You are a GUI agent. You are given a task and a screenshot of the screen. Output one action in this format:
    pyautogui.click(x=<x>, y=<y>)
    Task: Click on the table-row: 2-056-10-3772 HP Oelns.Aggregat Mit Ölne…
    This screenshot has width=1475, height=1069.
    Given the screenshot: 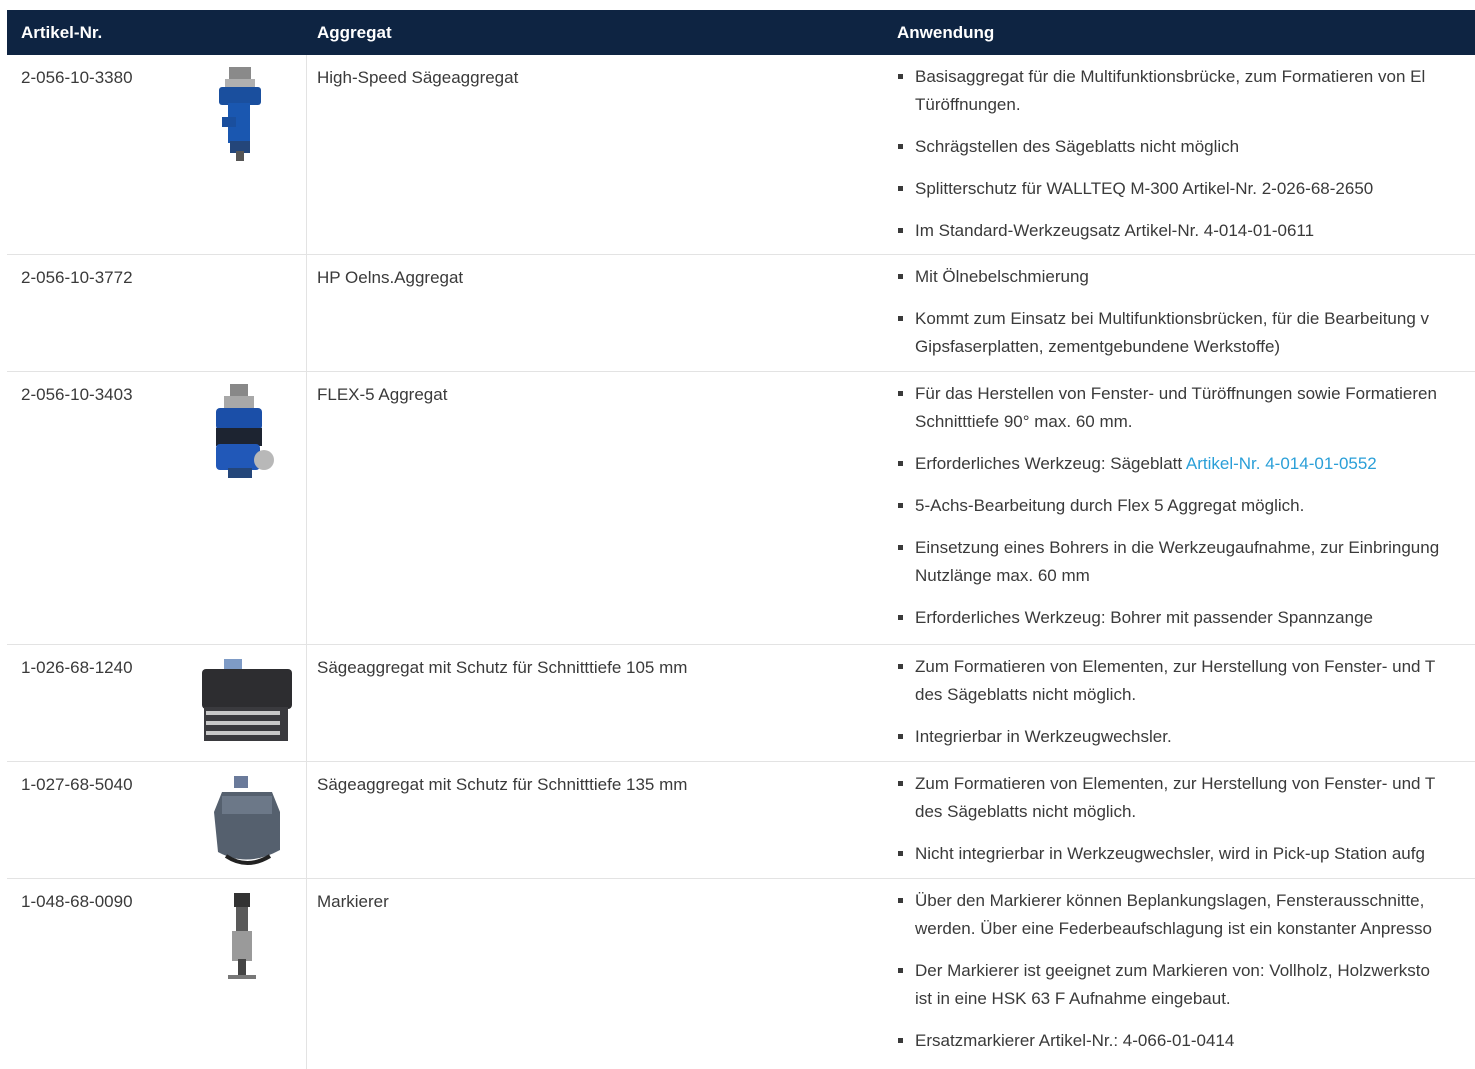 What is the action you would take?
    pyautogui.click(x=741, y=313)
    